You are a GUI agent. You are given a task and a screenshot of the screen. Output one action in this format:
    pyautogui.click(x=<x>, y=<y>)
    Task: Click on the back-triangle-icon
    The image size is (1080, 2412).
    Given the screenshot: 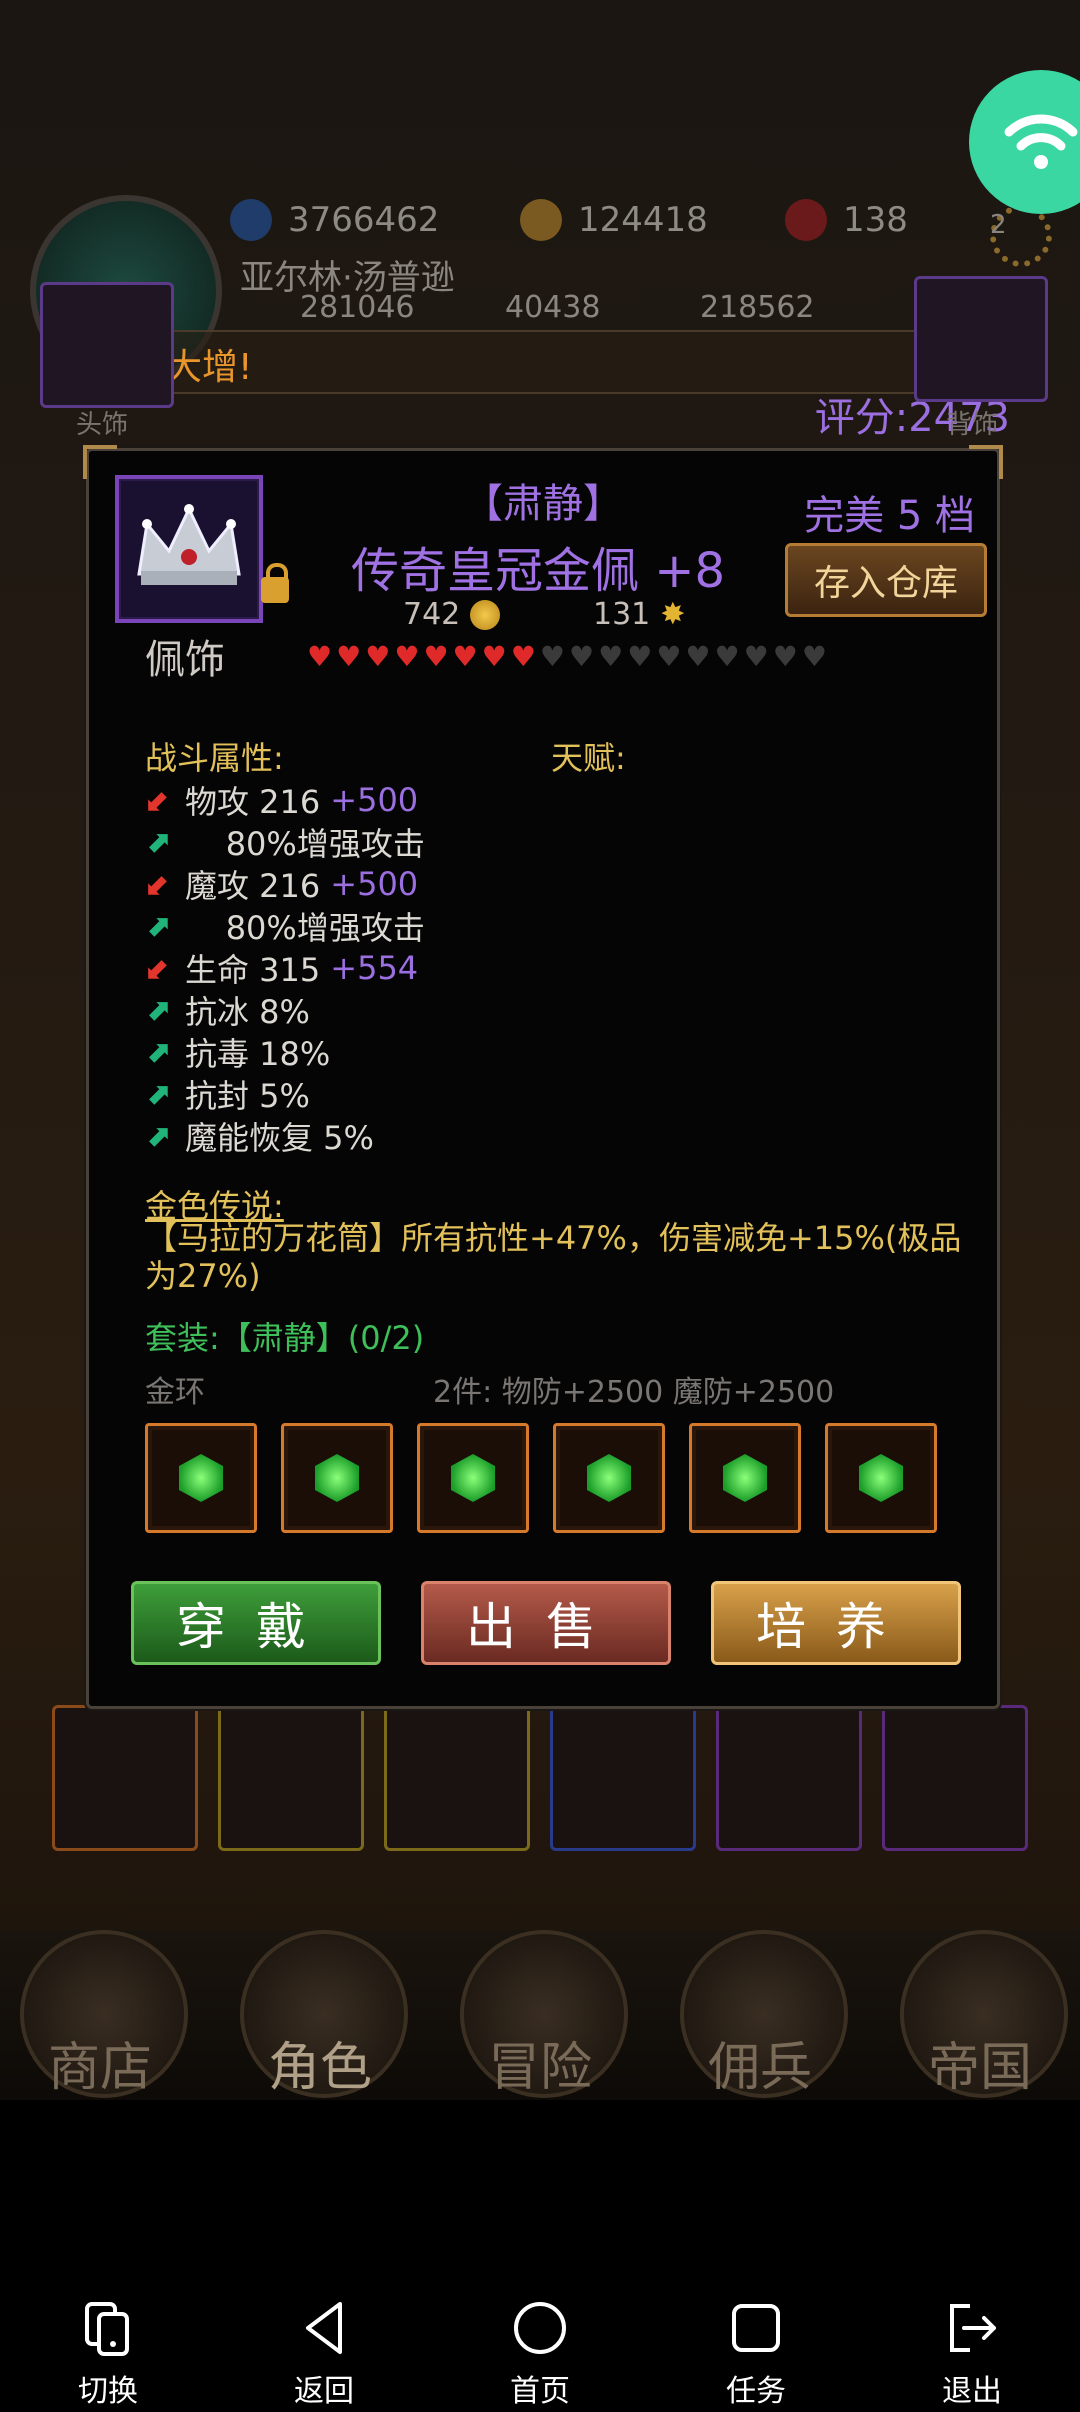 What is the action you would take?
    pyautogui.click(x=324, y=2328)
    